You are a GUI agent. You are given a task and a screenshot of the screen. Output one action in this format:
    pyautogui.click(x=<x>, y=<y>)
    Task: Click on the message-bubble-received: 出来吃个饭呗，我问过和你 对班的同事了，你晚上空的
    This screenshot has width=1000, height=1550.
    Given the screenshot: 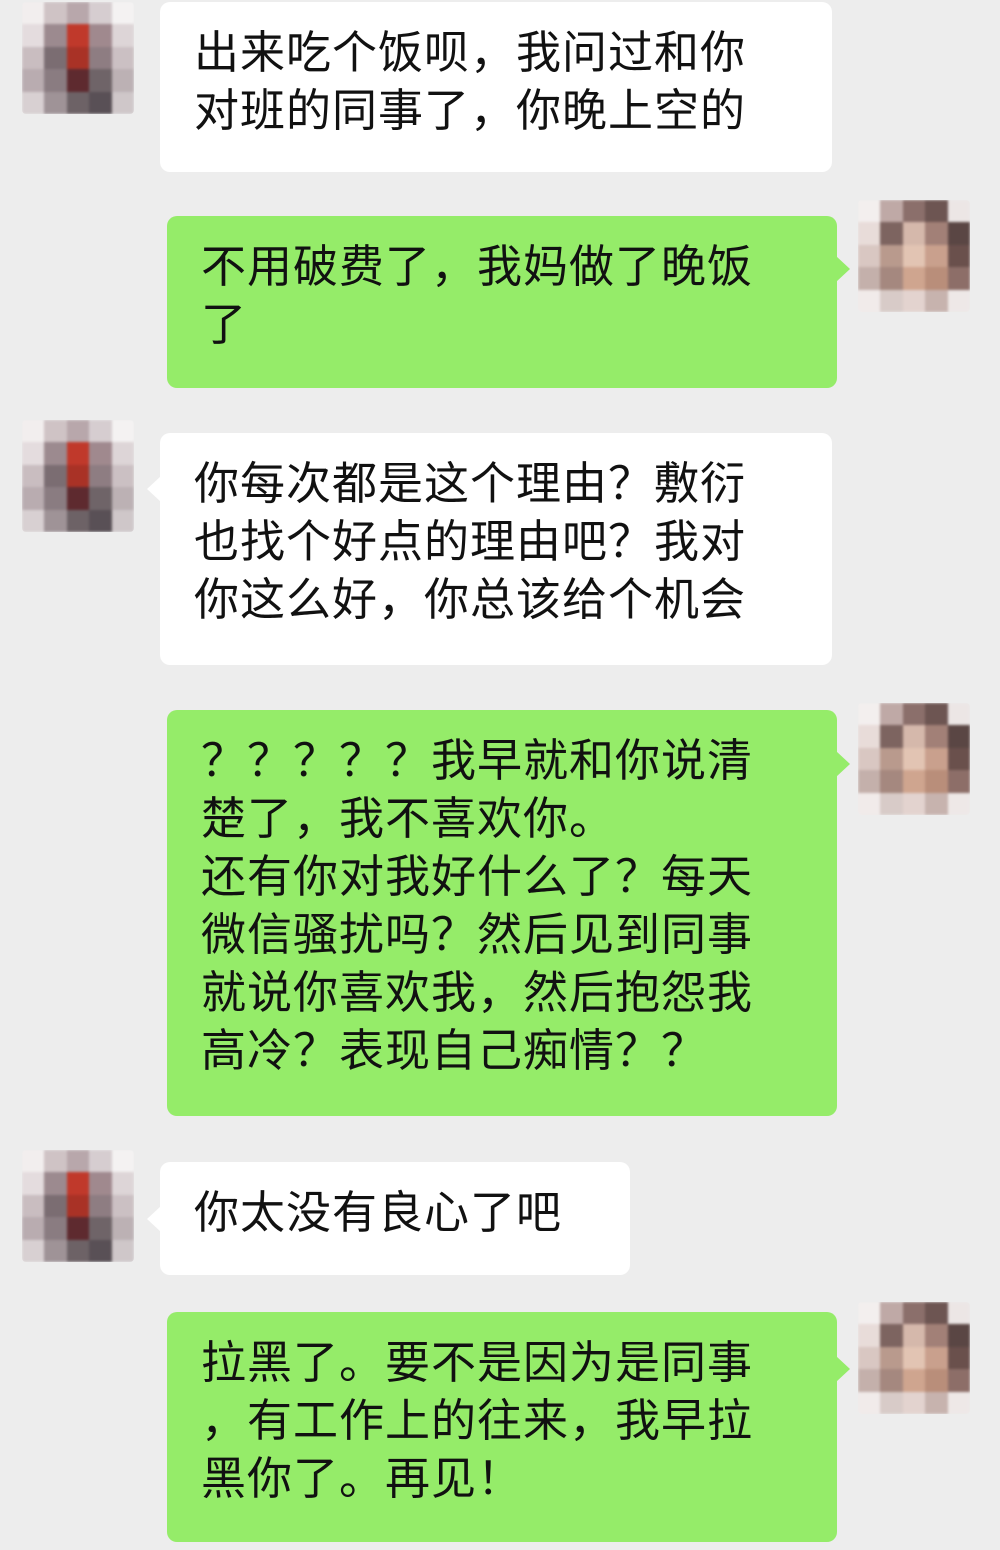 What is the action you would take?
    pyautogui.click(x=496, y=87)
    